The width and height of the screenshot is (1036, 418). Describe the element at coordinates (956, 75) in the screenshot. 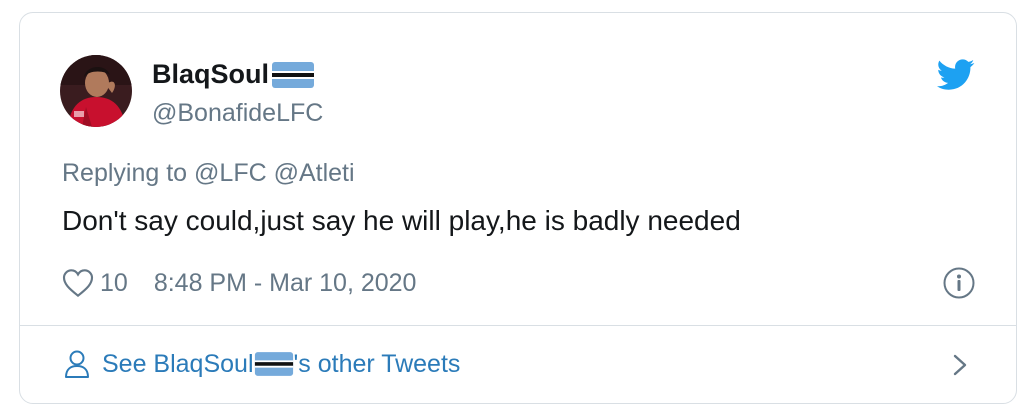

I see `twitter-bird-icon` at that location.